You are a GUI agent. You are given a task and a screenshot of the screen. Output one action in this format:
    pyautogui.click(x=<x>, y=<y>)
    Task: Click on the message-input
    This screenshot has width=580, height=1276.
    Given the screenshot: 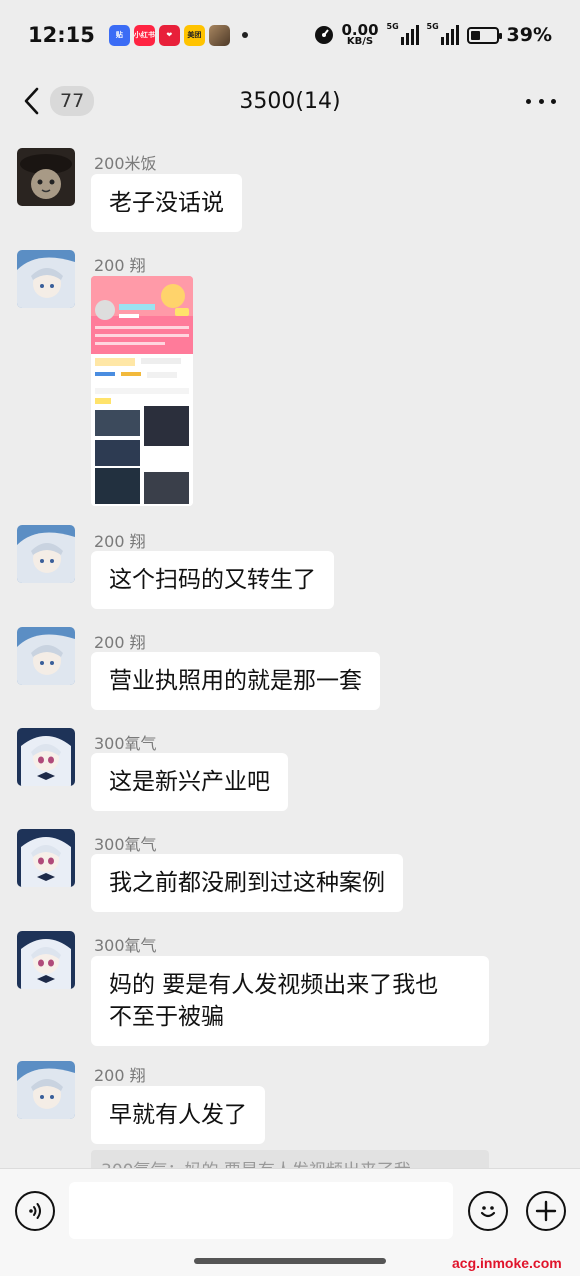 What is the action you would take?
    pyautogui.click(x=261, y=1210)
    